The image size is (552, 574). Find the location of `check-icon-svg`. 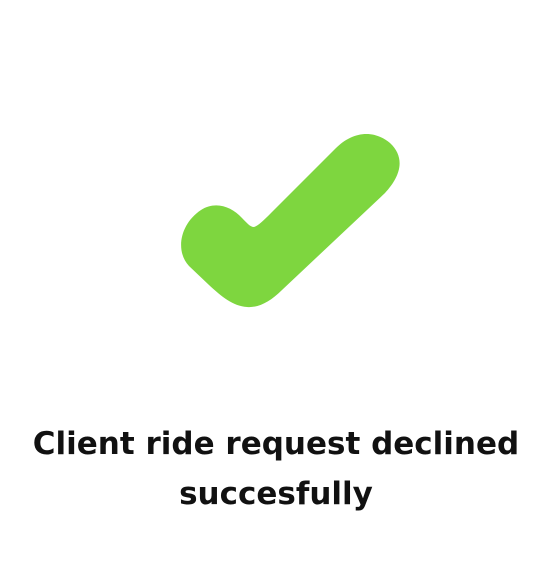

check-icon-svg is located at coordinates (290, 220).